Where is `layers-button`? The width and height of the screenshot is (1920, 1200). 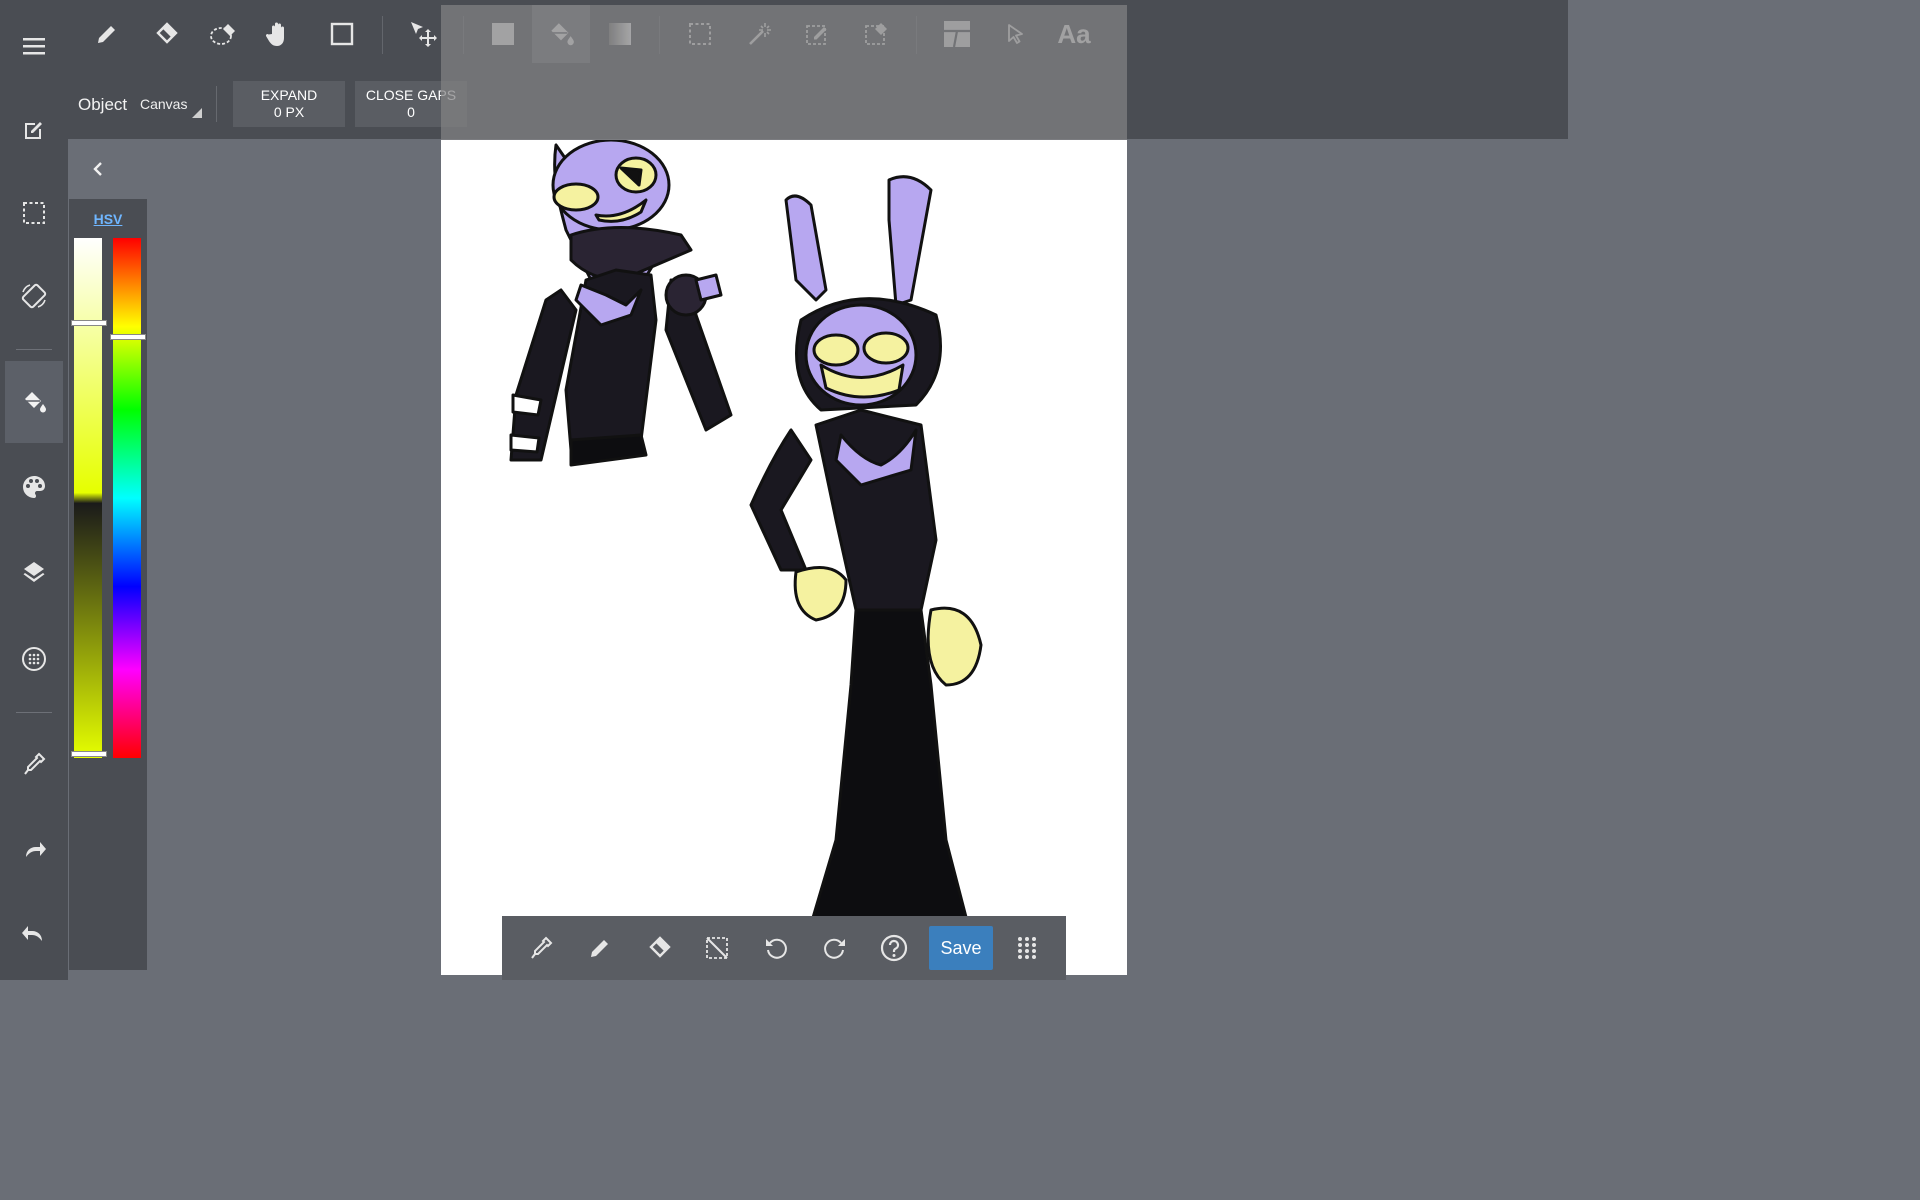 layers-button is located at coordinates (34, 572).